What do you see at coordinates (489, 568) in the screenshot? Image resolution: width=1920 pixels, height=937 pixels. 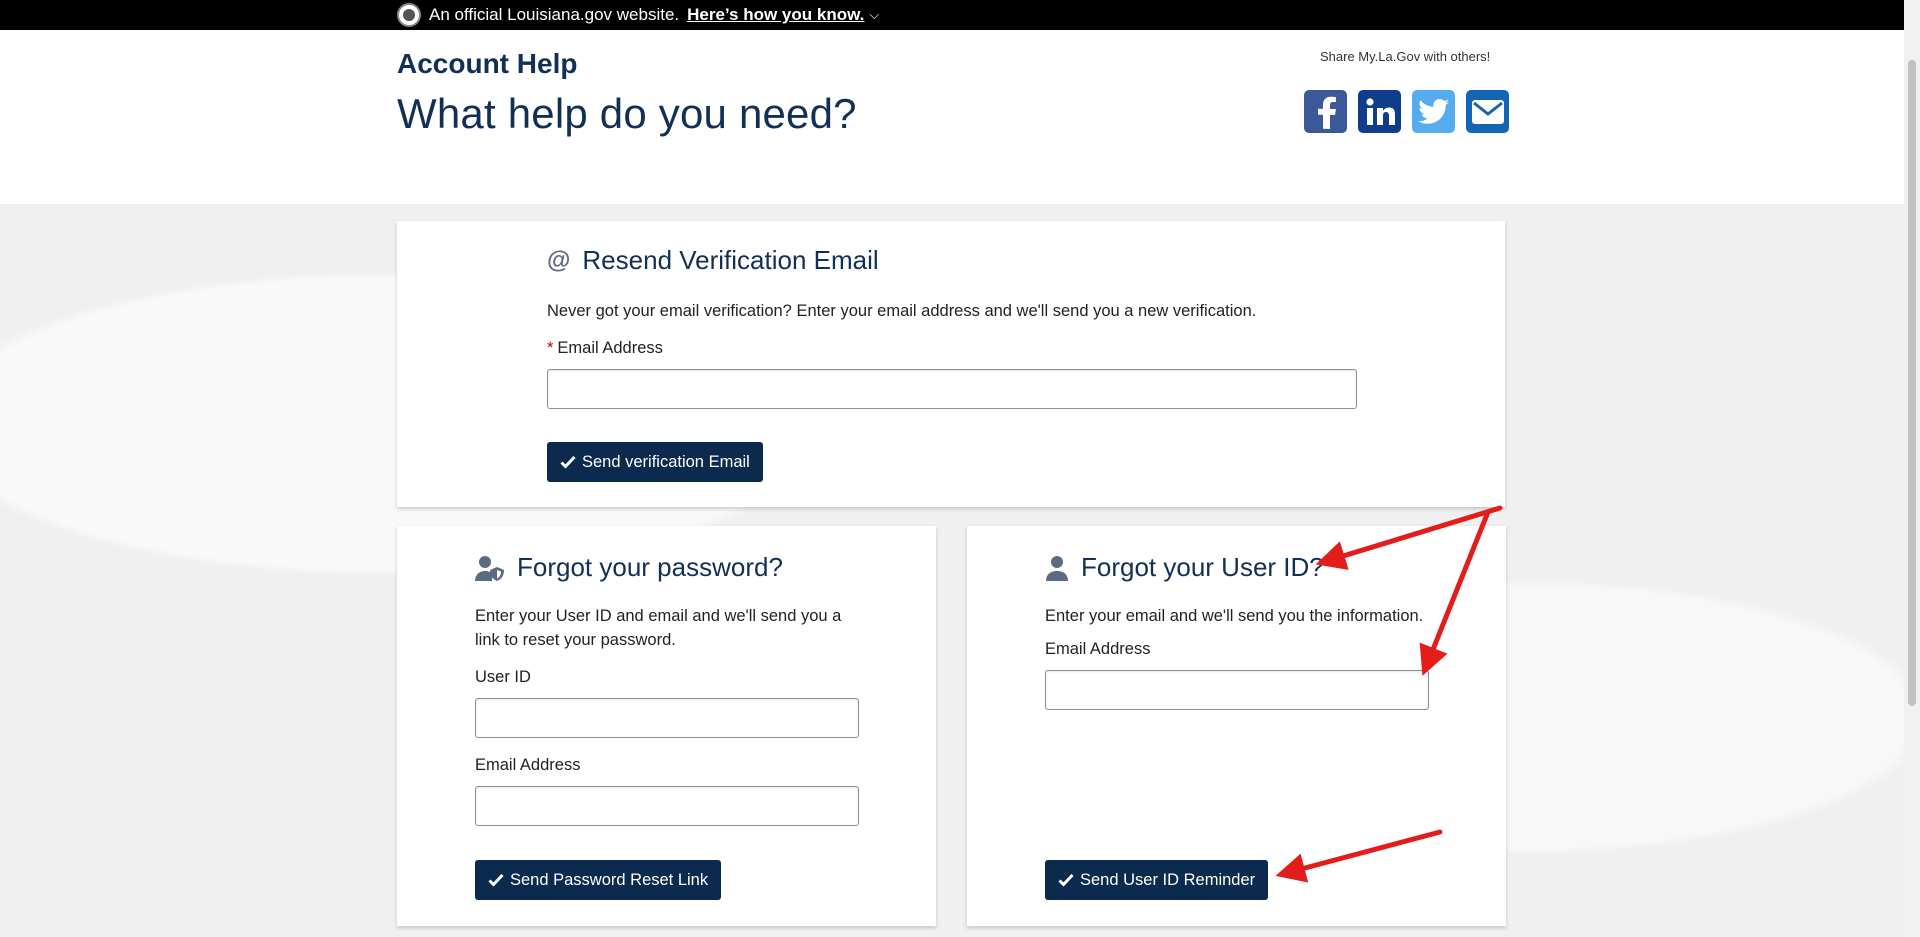 I see `user-shield-icon` at bounding box center [489, 568].